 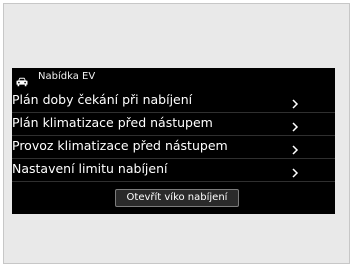 What do you see at coordinates (22, 79) in the screenshot?
I see `car-icon` at bounding box center [22, 79].